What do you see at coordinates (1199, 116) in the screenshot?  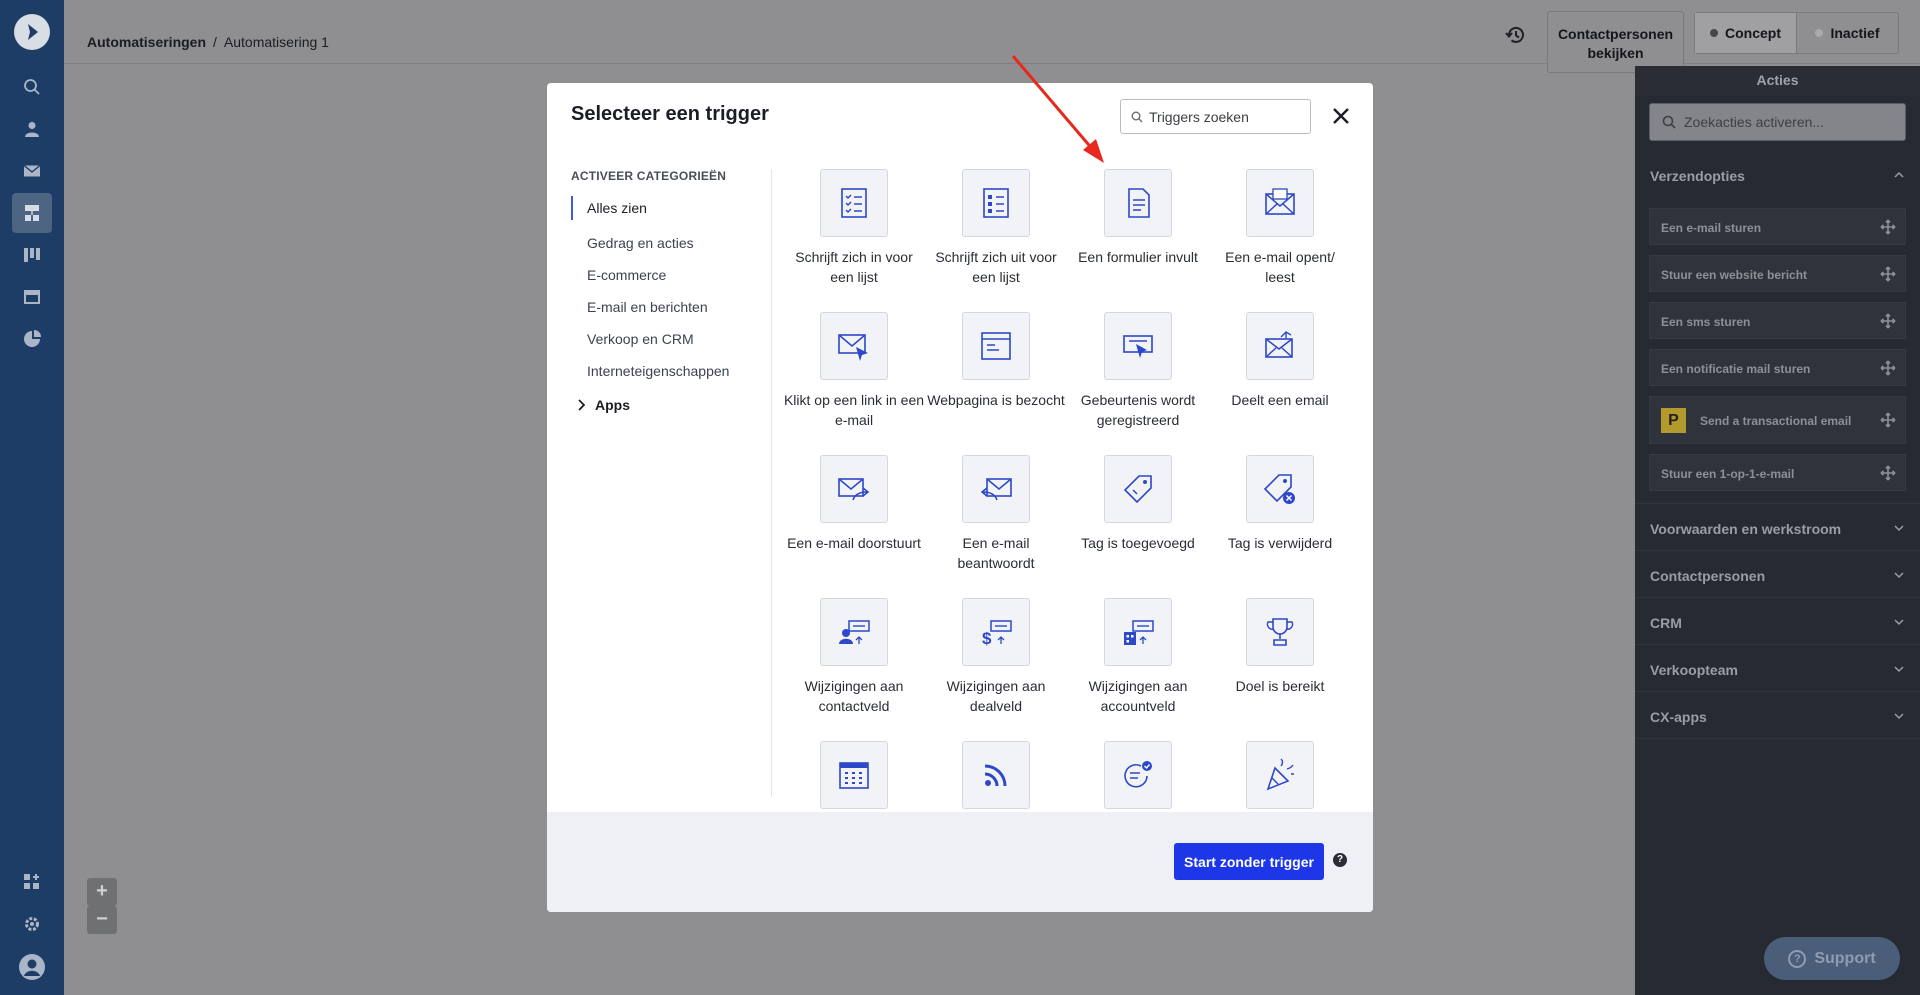 I see `trigger-search-placeholder: Triggers zoeken` at bounding box center [1199, 116].